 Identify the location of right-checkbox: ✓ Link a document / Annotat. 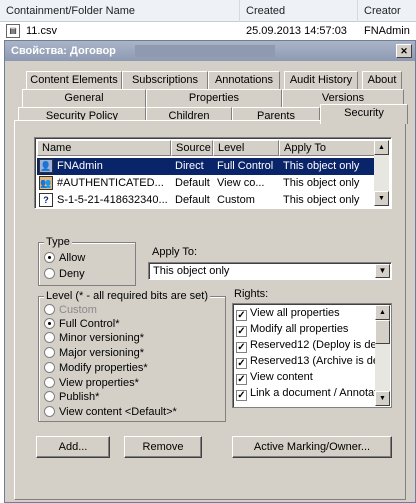
(306, 393).